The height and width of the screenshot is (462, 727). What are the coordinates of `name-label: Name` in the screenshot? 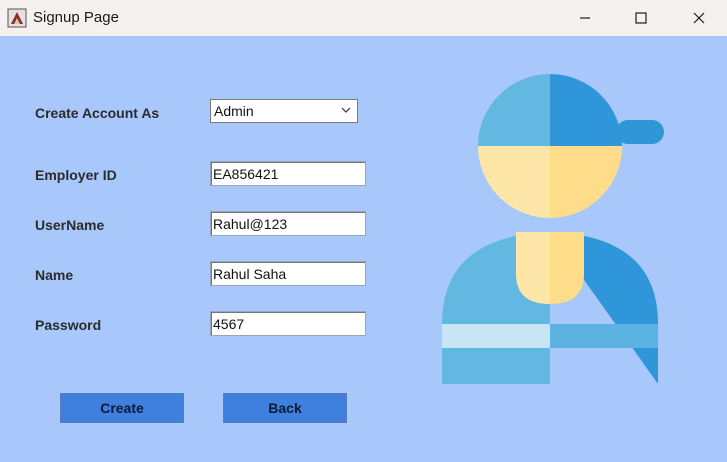 It's located at (54, 275).